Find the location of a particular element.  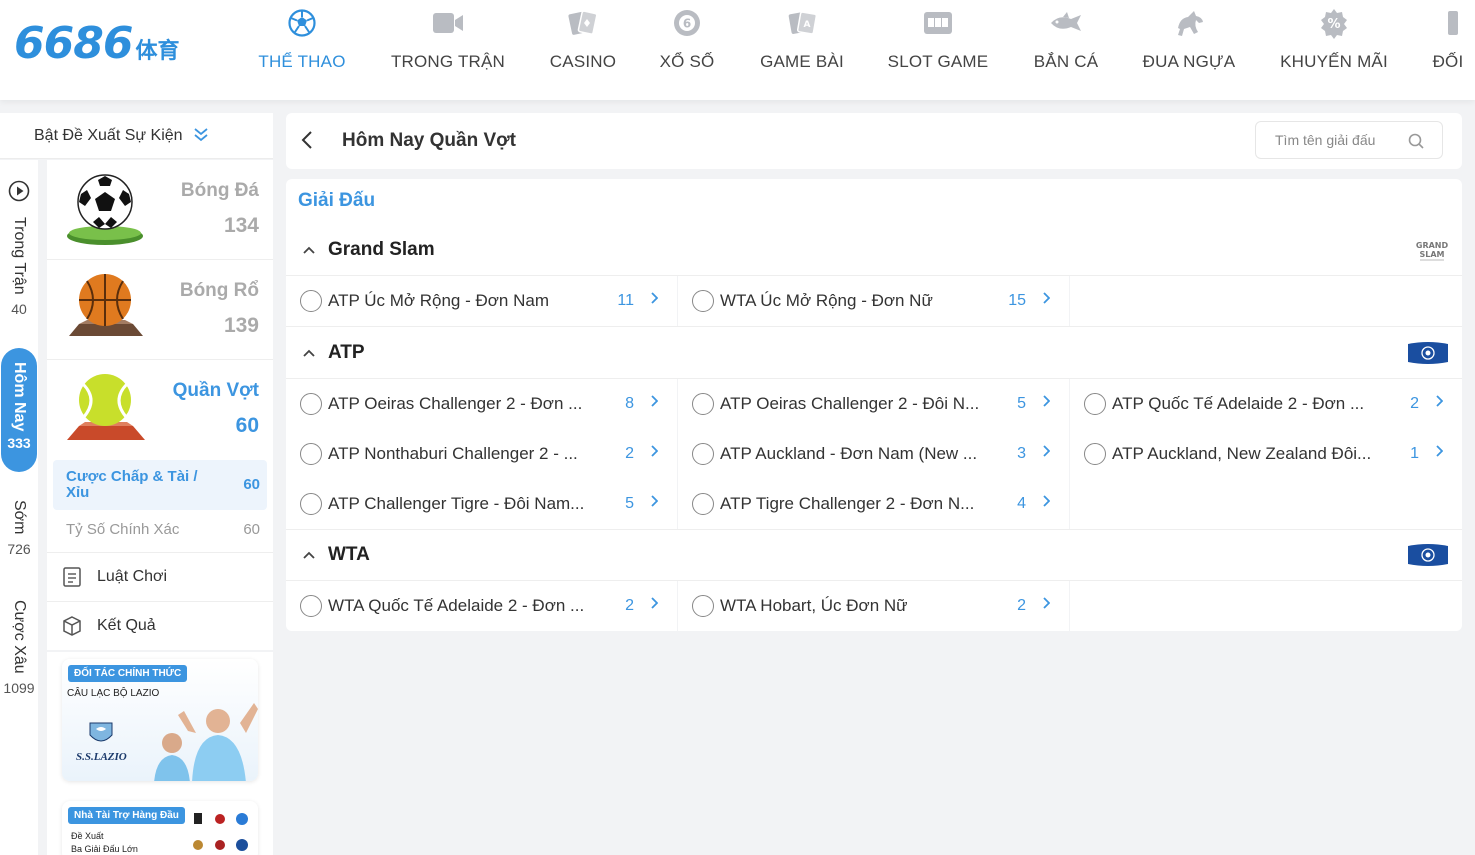

sub-bet-handicap-ou: Cược Chấp & Tài / Xỉu 60 is located at coordinates (160, 485).